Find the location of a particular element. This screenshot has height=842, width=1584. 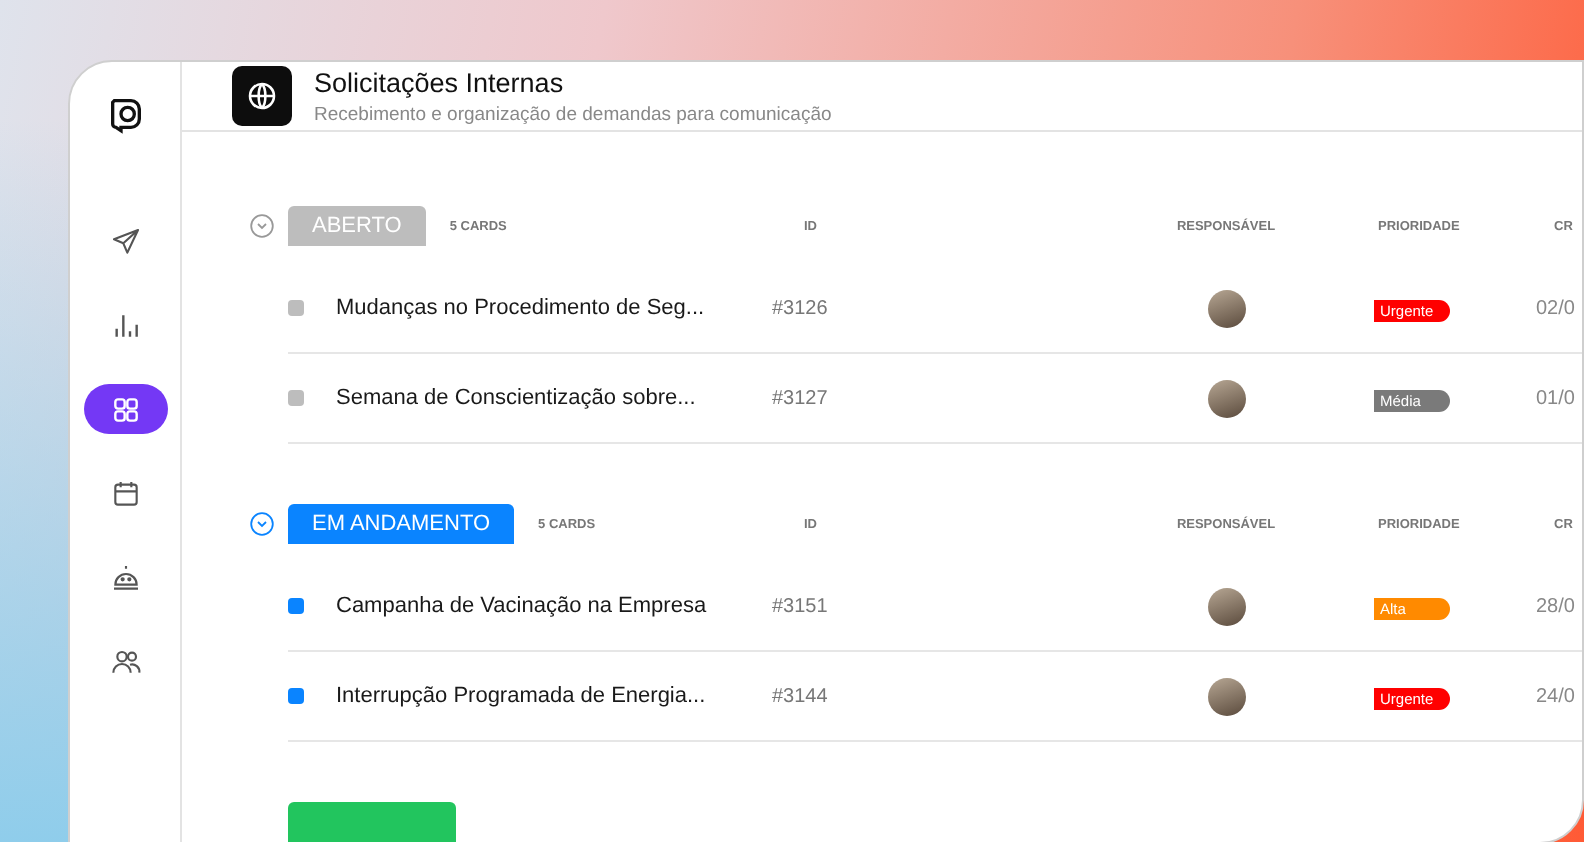

bar-chart-icon is located at coordinates (125, 325).